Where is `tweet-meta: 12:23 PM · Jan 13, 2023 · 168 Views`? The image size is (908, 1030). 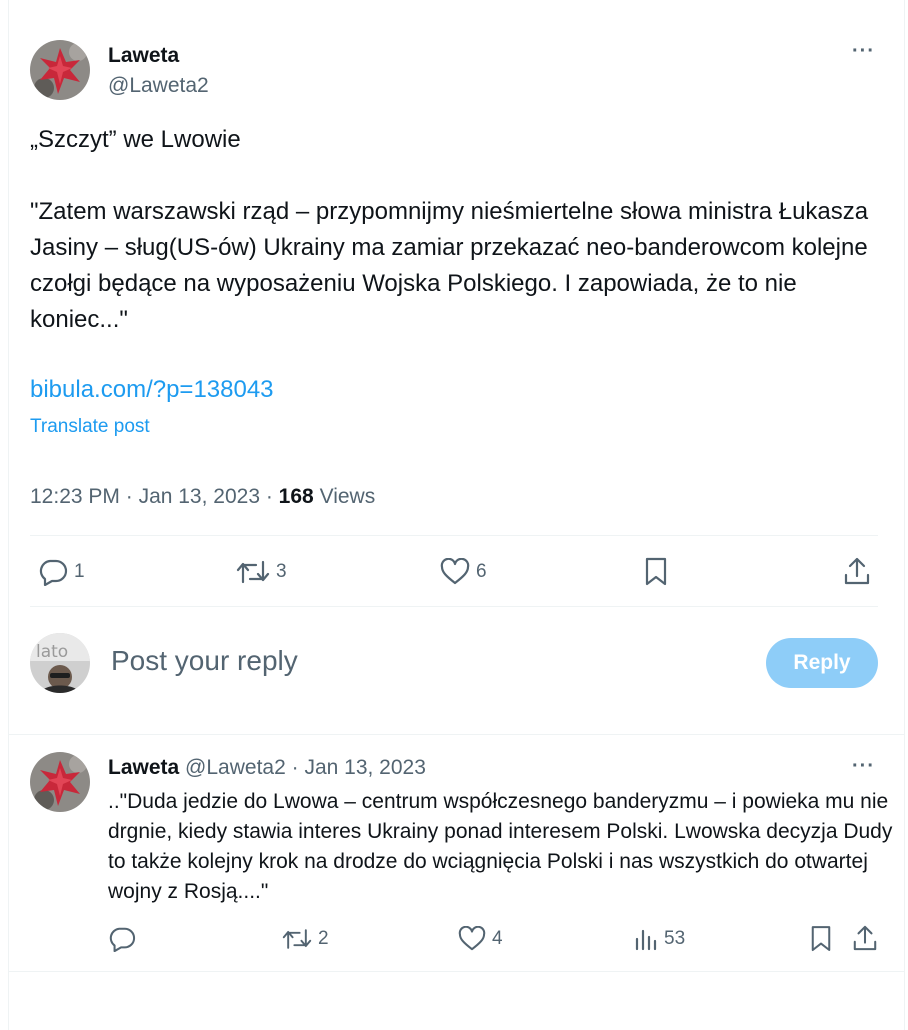 tweet-meta: 12:23 PM · Jan 13, 2023 · 168 Views is located at coordinates (202, 497).